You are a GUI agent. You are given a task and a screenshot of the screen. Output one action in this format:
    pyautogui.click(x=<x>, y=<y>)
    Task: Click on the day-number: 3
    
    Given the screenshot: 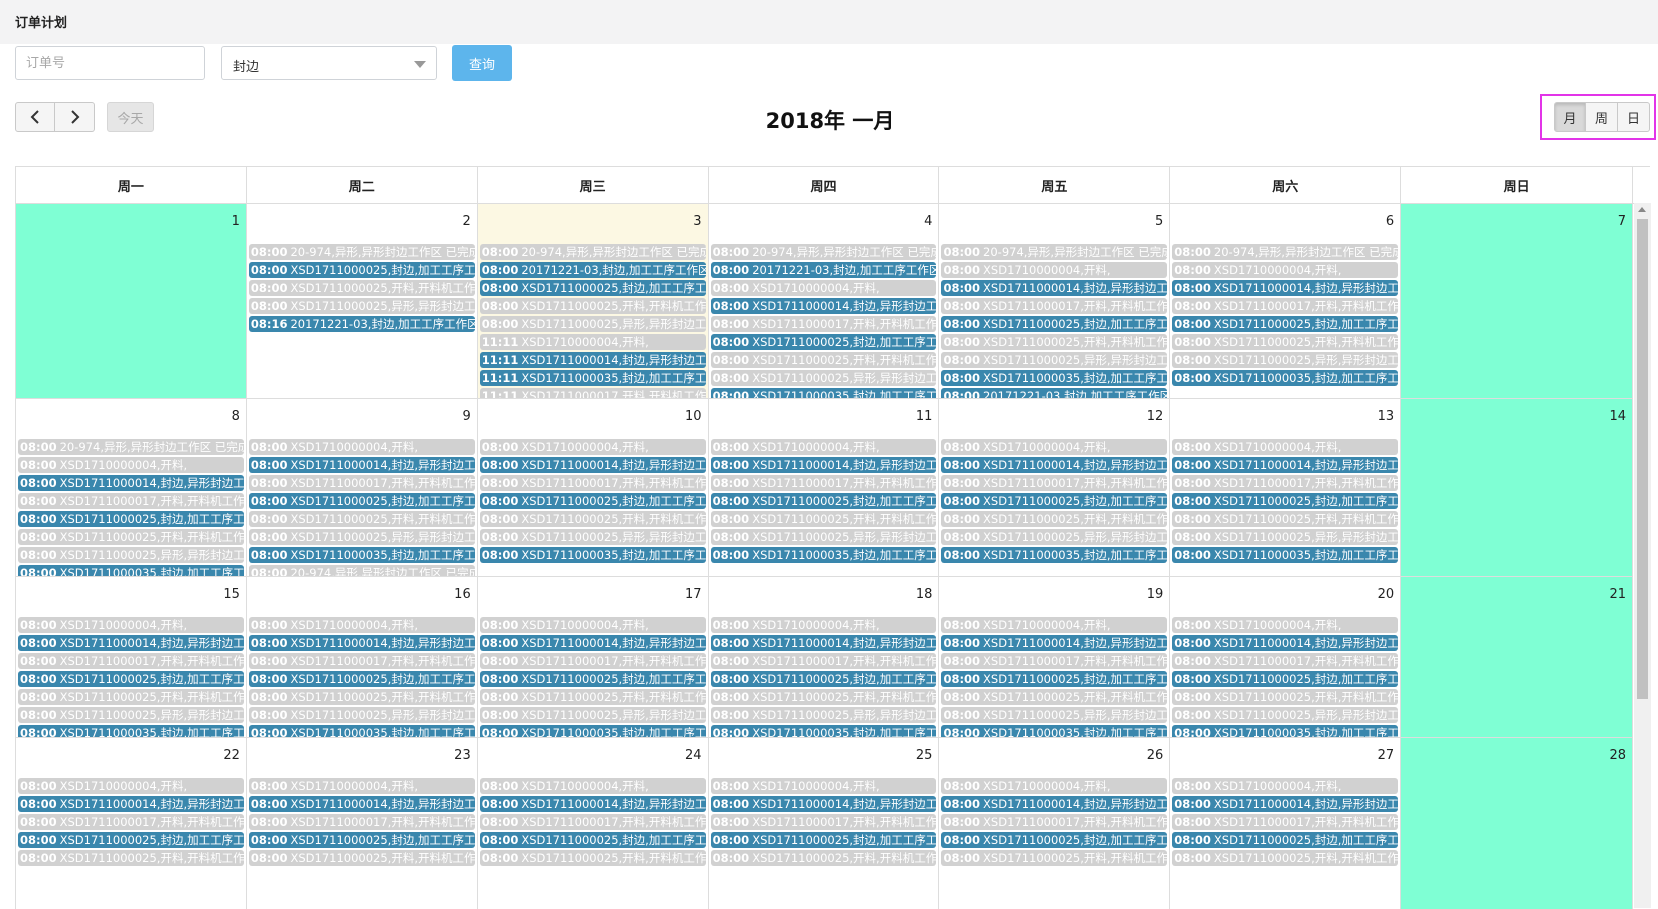 What is the action you would take?
    pyautogui.click(x=697, y=221)
    